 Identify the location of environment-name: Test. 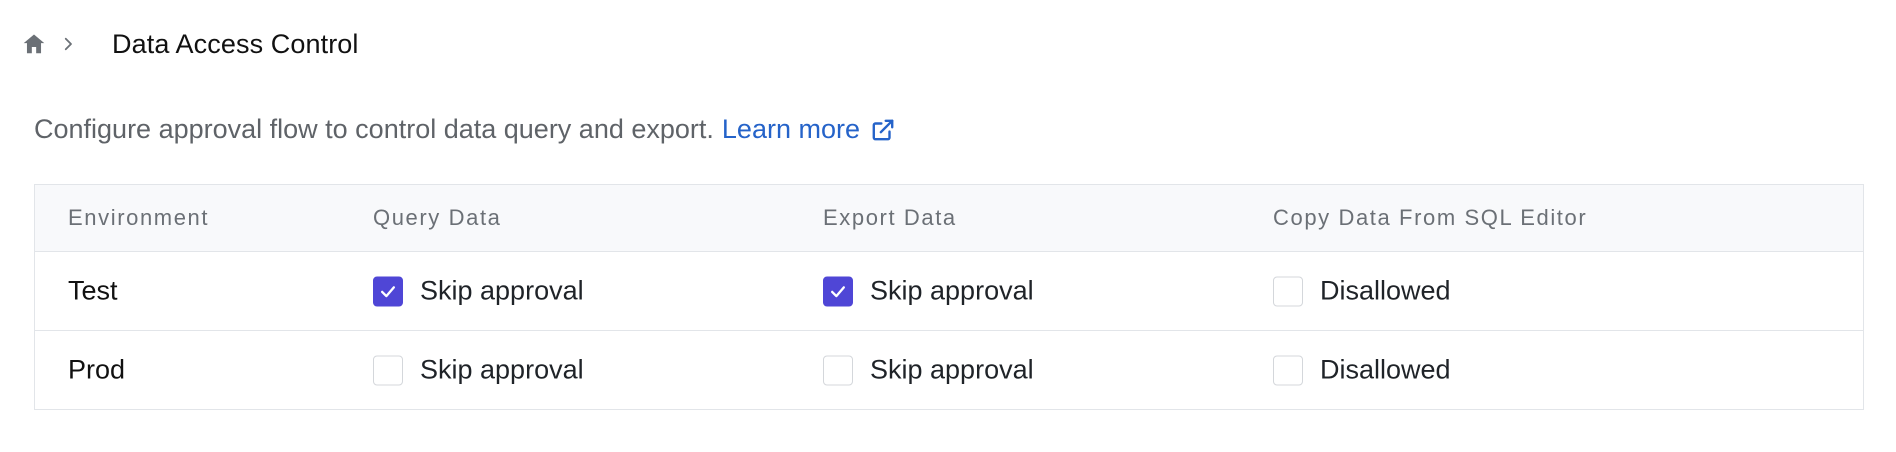
(93, 290).